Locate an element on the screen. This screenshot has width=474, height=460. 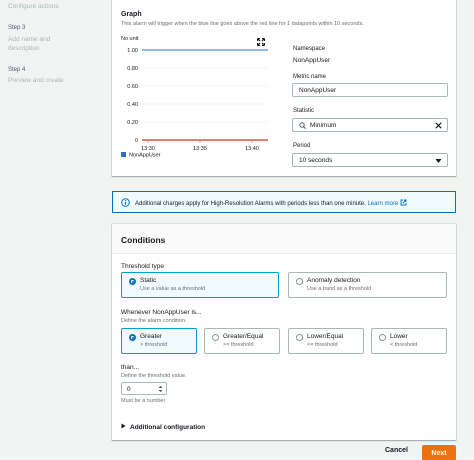
greater-label: Greater is located at coordinates (151, 336).